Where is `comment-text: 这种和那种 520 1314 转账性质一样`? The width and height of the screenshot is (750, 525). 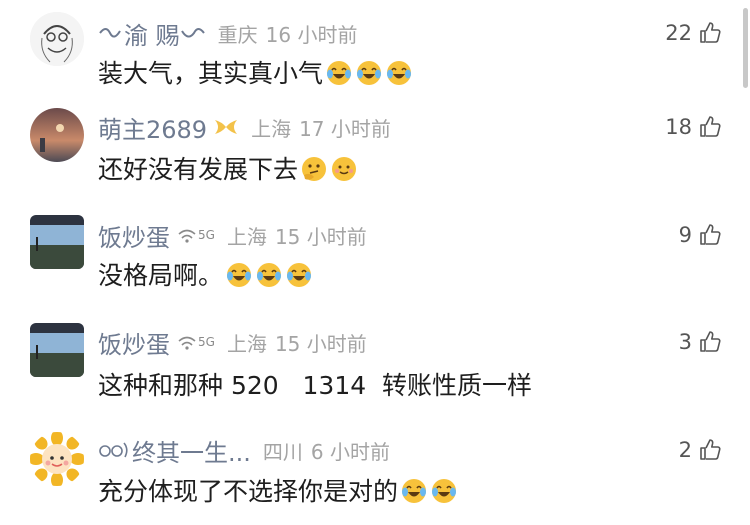 comment-text: 这种和那种 520 1314 转账性质一样 is located at coordinates (315, 385).